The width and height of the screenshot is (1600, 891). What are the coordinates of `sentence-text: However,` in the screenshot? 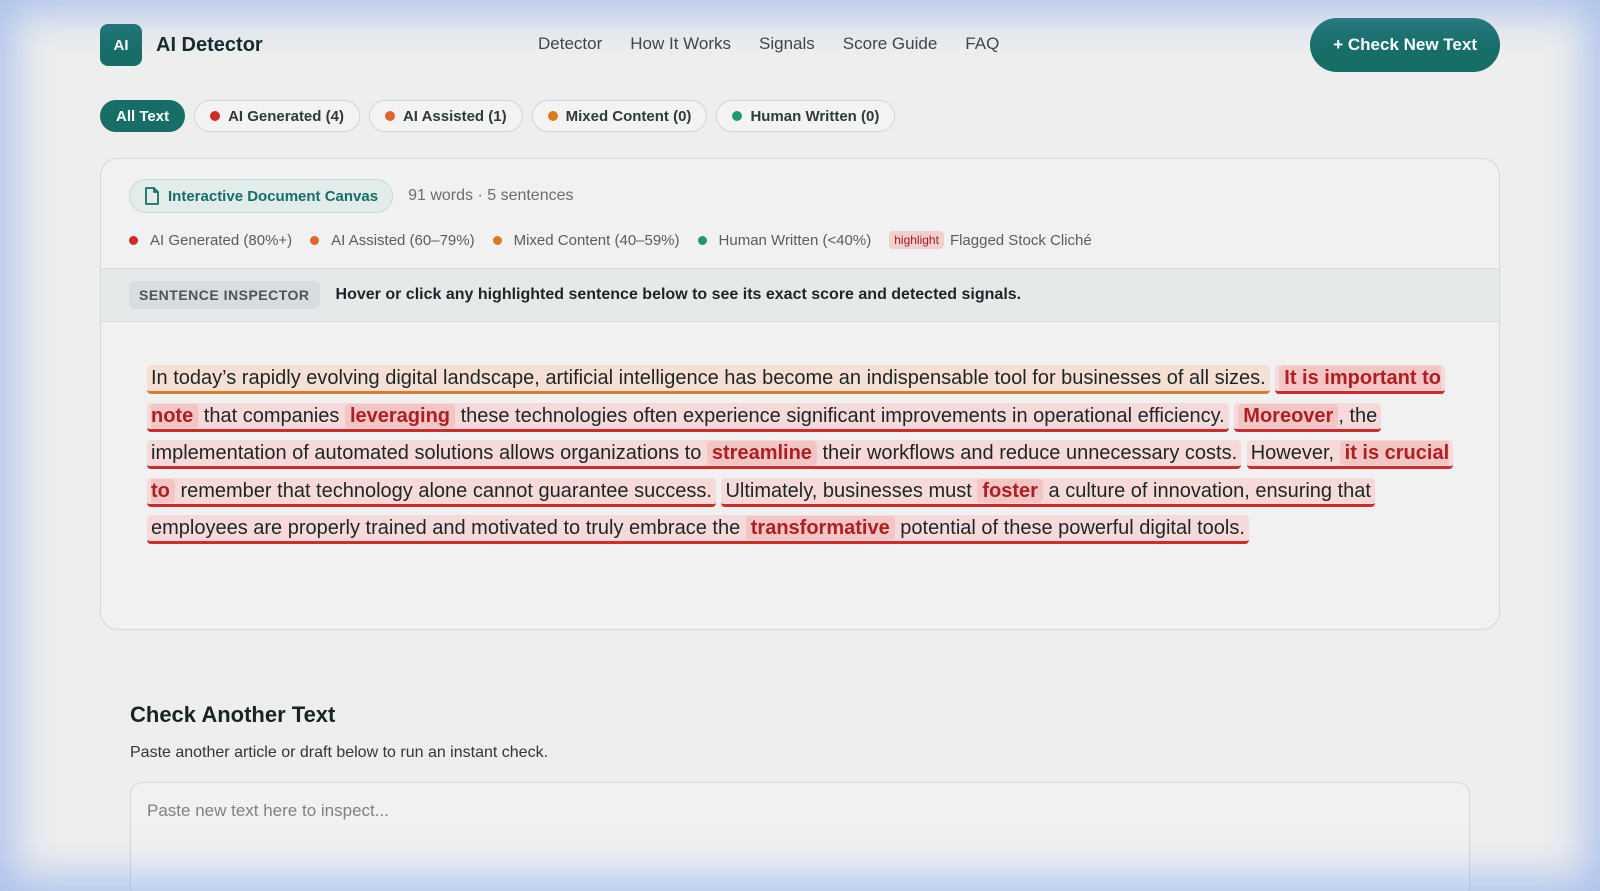 It's located at (1295, 453).